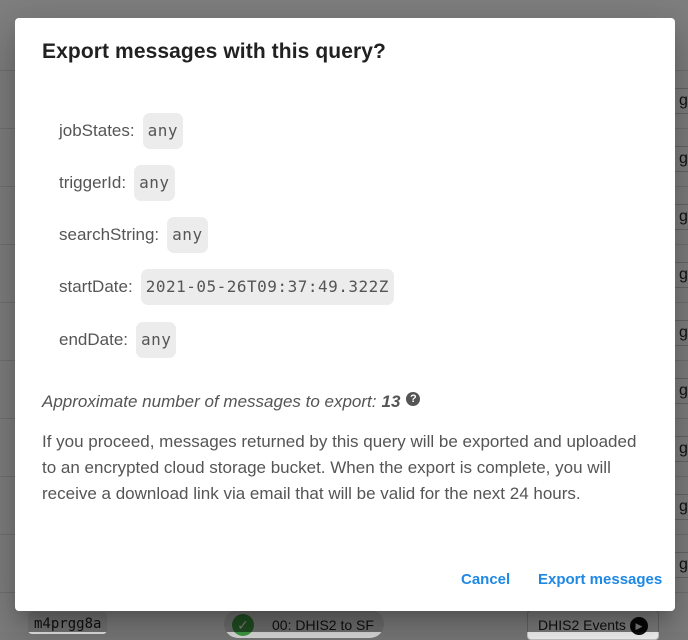 The width and height of the screenshot is (688, 640). Describe the element at coordinates (93, 182) in the screenshot. I see `param-label: triggerId:` at that location.